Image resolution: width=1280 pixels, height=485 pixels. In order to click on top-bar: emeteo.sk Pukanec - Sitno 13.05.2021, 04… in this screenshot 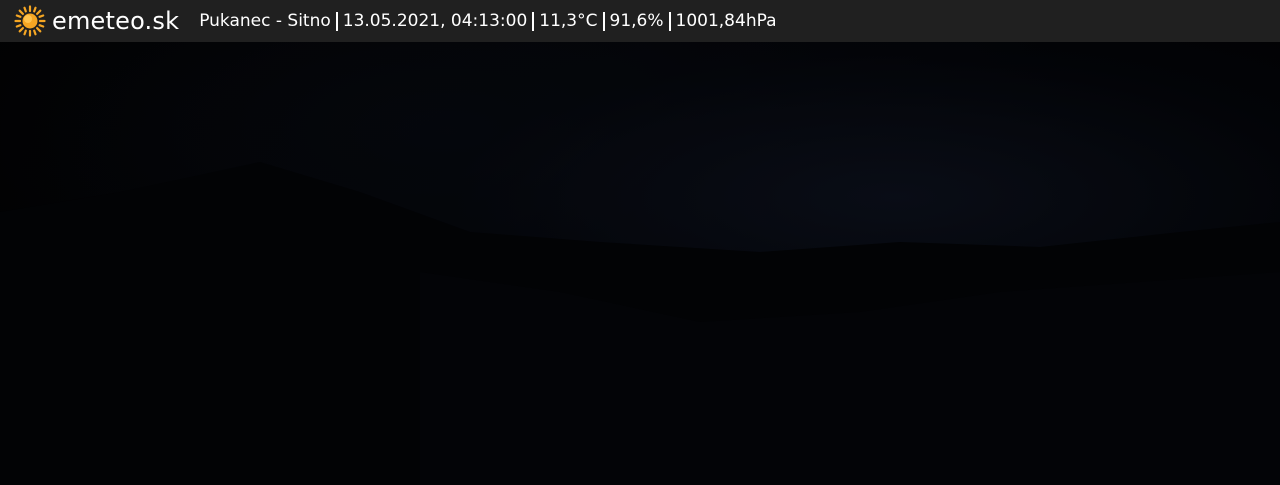, I will do `click(640, 21)`.